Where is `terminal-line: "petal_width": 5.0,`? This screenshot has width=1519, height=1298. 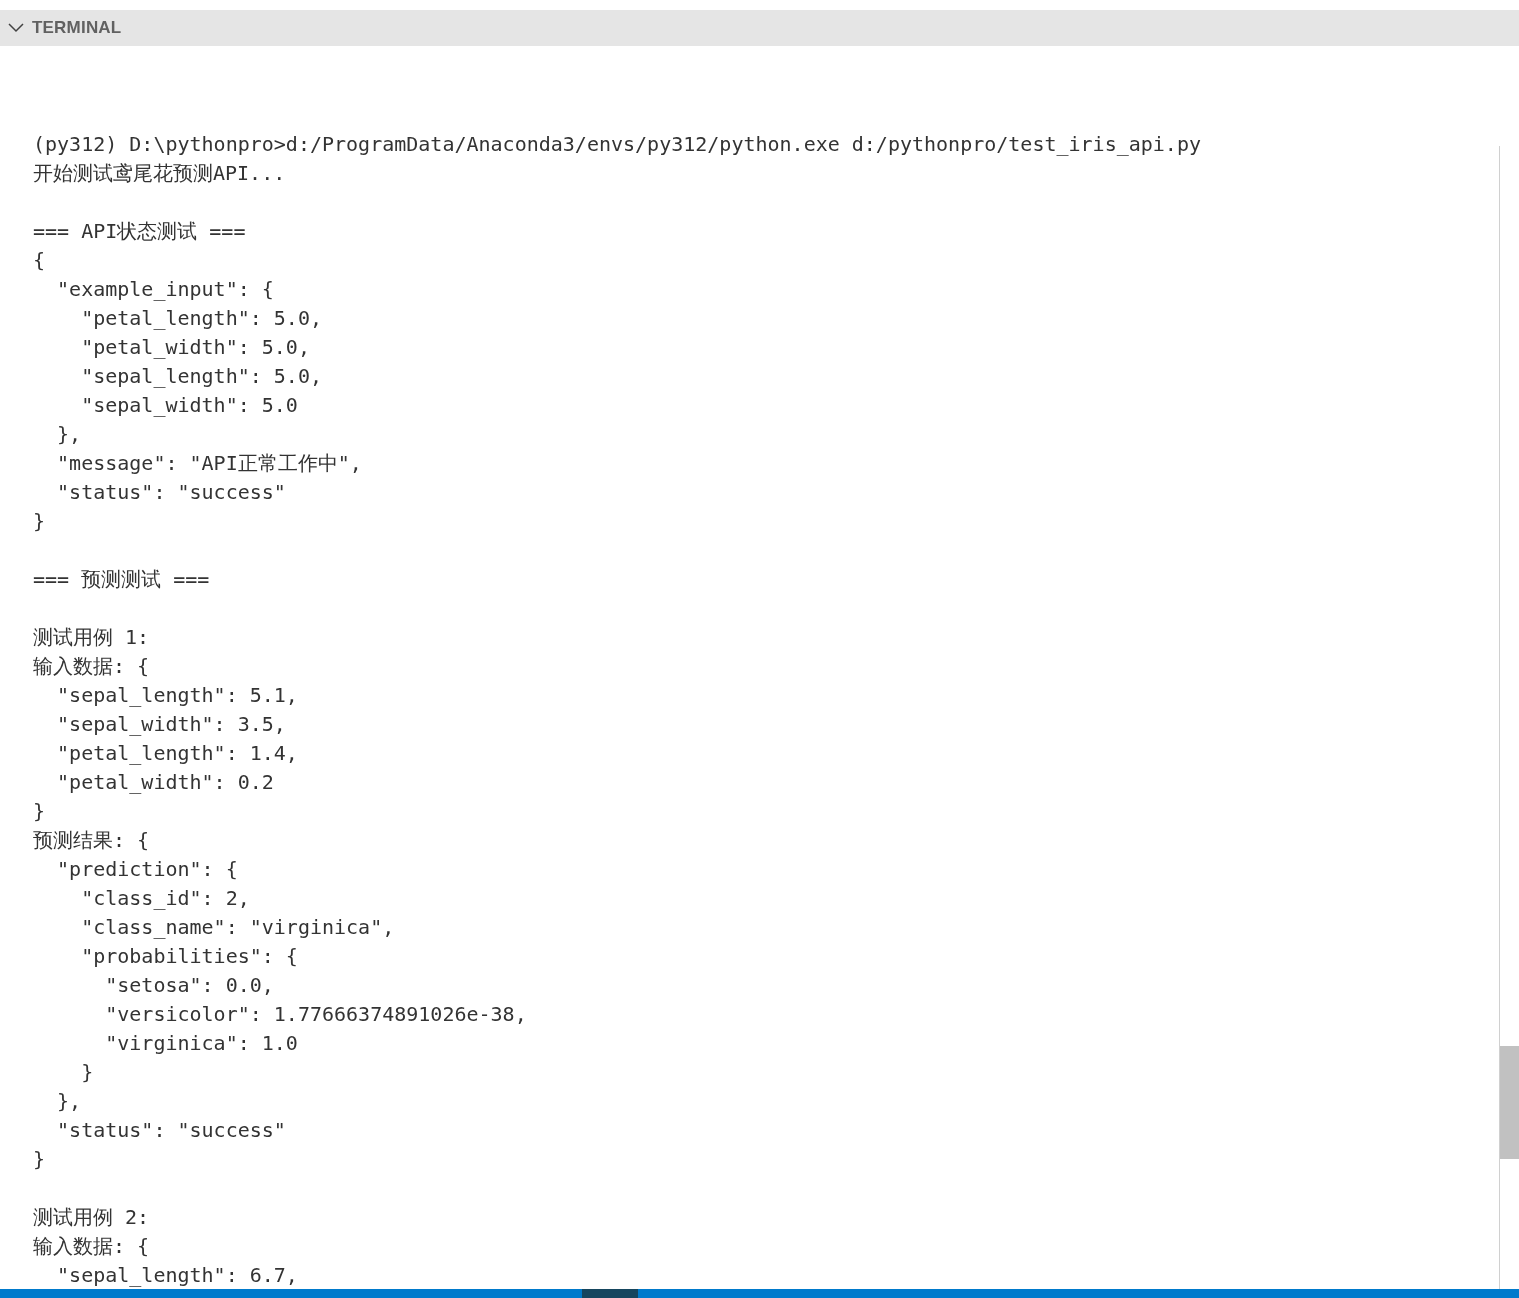 terminal-line: "petal_width": 5.0, is located at coordinates (195, 347).